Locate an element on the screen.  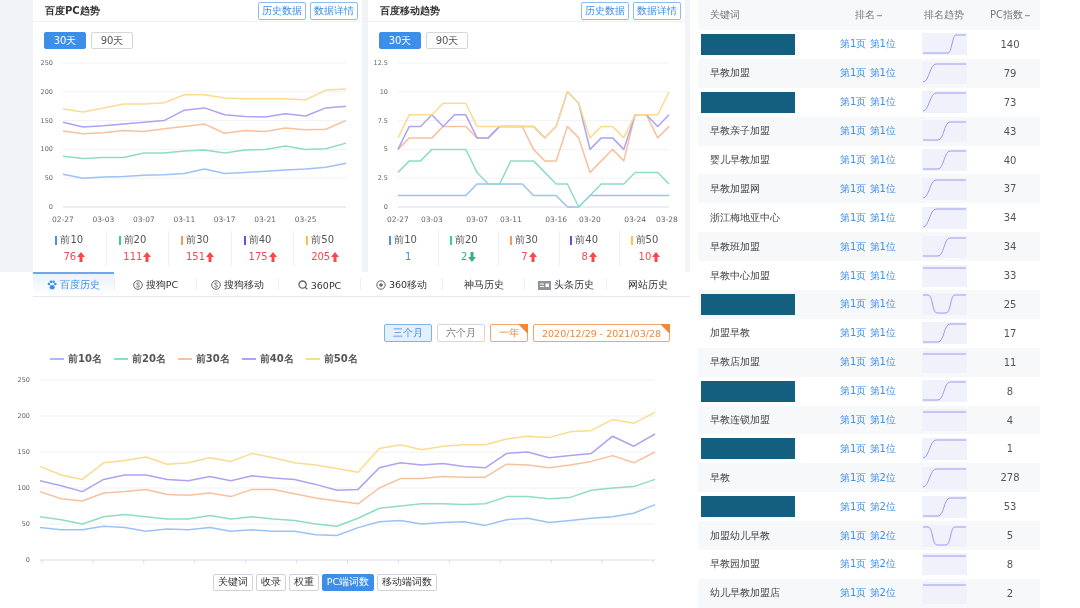
column-header: 排名 is located at coordinates (864, 15).